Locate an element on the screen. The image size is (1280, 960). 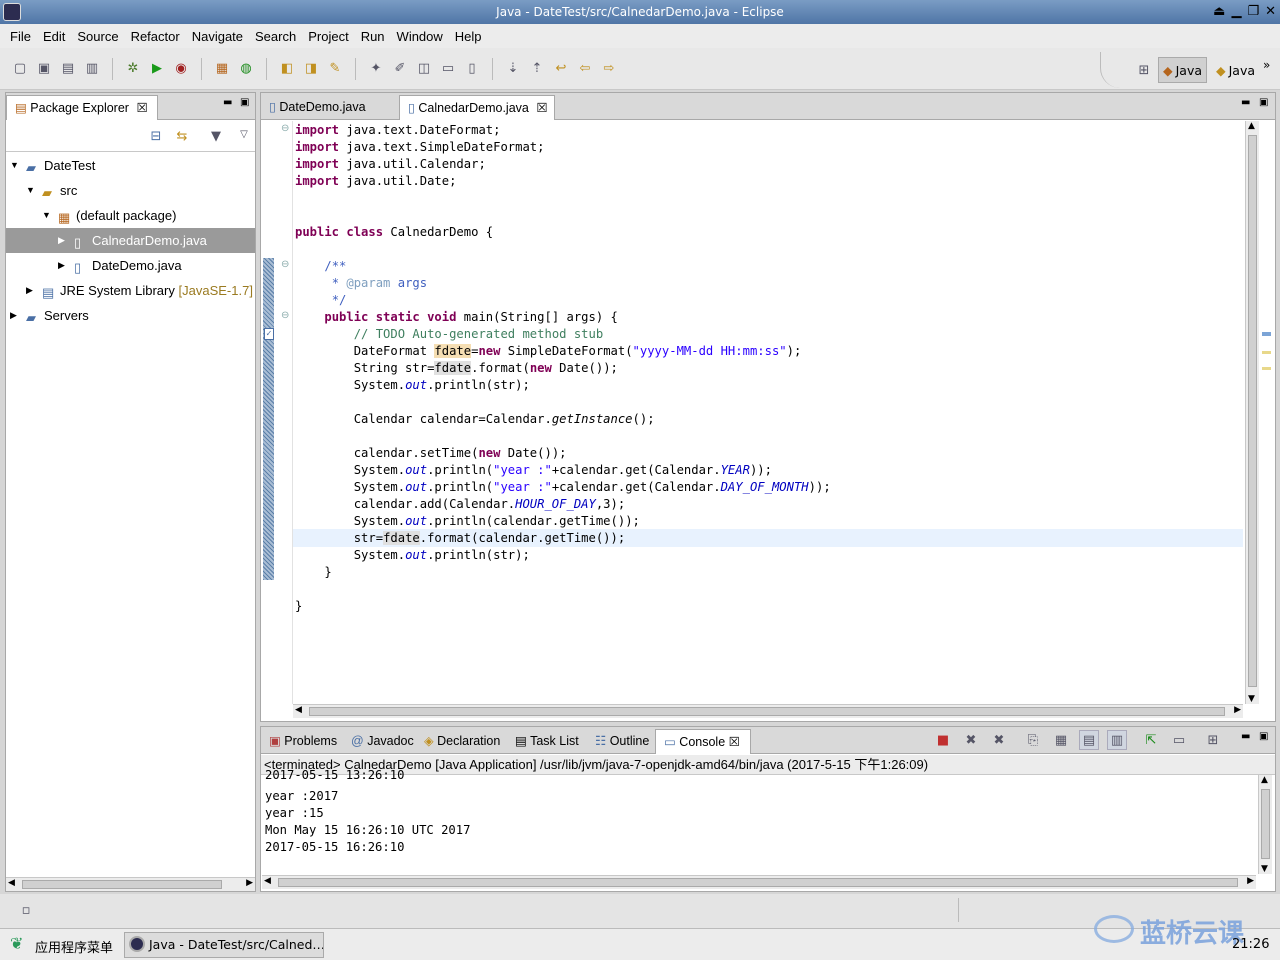
tree-item-jre: ▶ ▤ JRE System Library [JavaSE-1.7] is located at coordinates (130, 290).